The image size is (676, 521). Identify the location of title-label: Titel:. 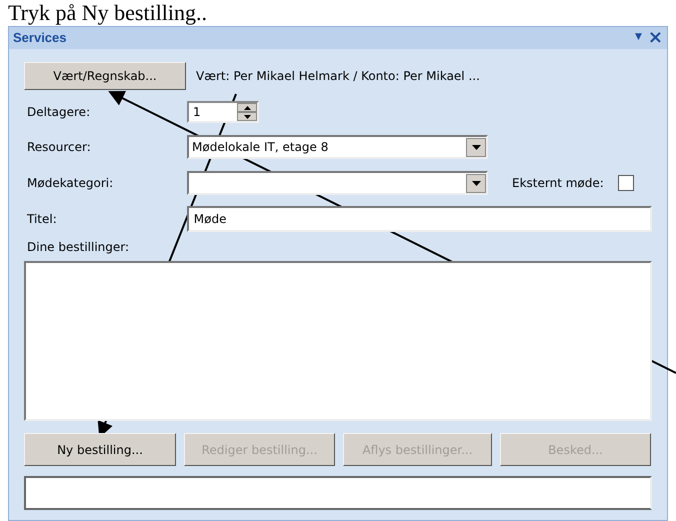
(42, 219).